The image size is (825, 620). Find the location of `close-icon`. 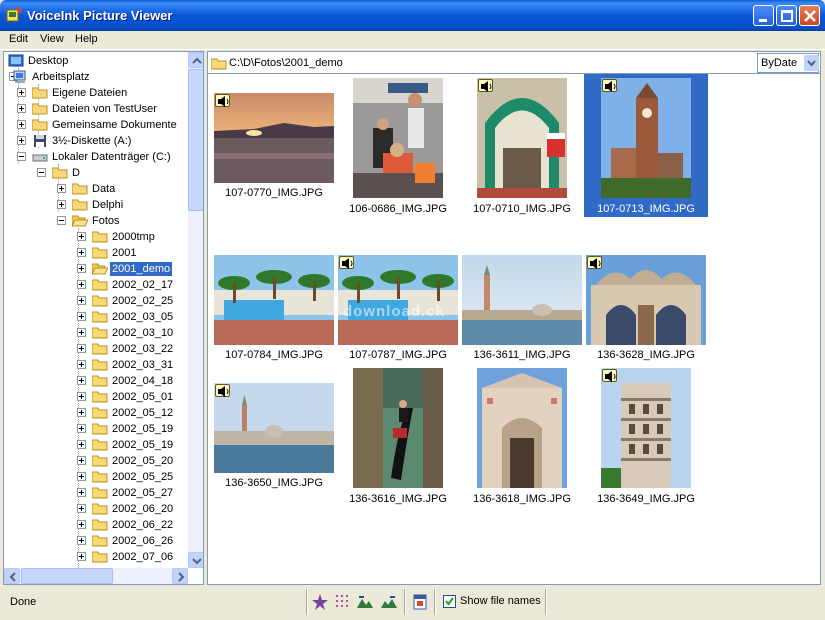

close-icon is located at coordinates (810, 16).